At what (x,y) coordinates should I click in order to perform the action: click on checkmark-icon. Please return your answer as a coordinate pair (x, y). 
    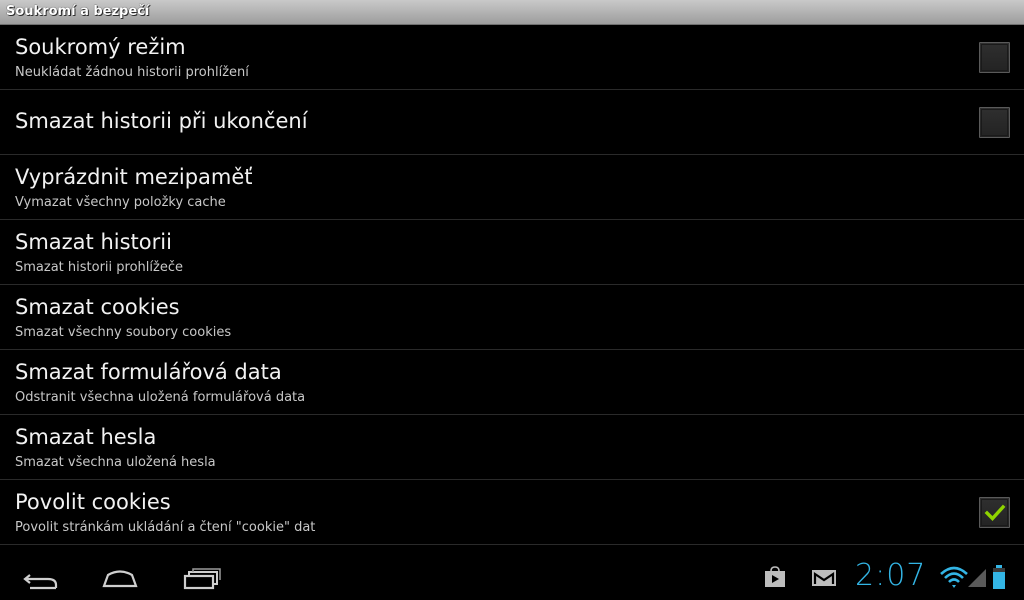
    Looking at the image, I should click on (995, 512).